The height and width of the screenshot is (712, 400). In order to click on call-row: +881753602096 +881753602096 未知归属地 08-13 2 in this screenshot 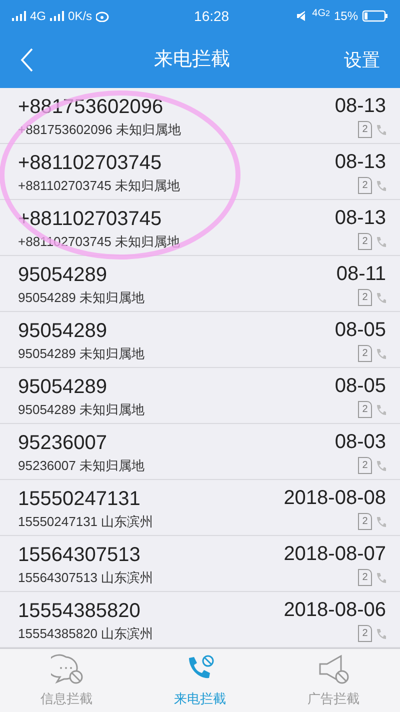, I will do `click(200, 116)`.